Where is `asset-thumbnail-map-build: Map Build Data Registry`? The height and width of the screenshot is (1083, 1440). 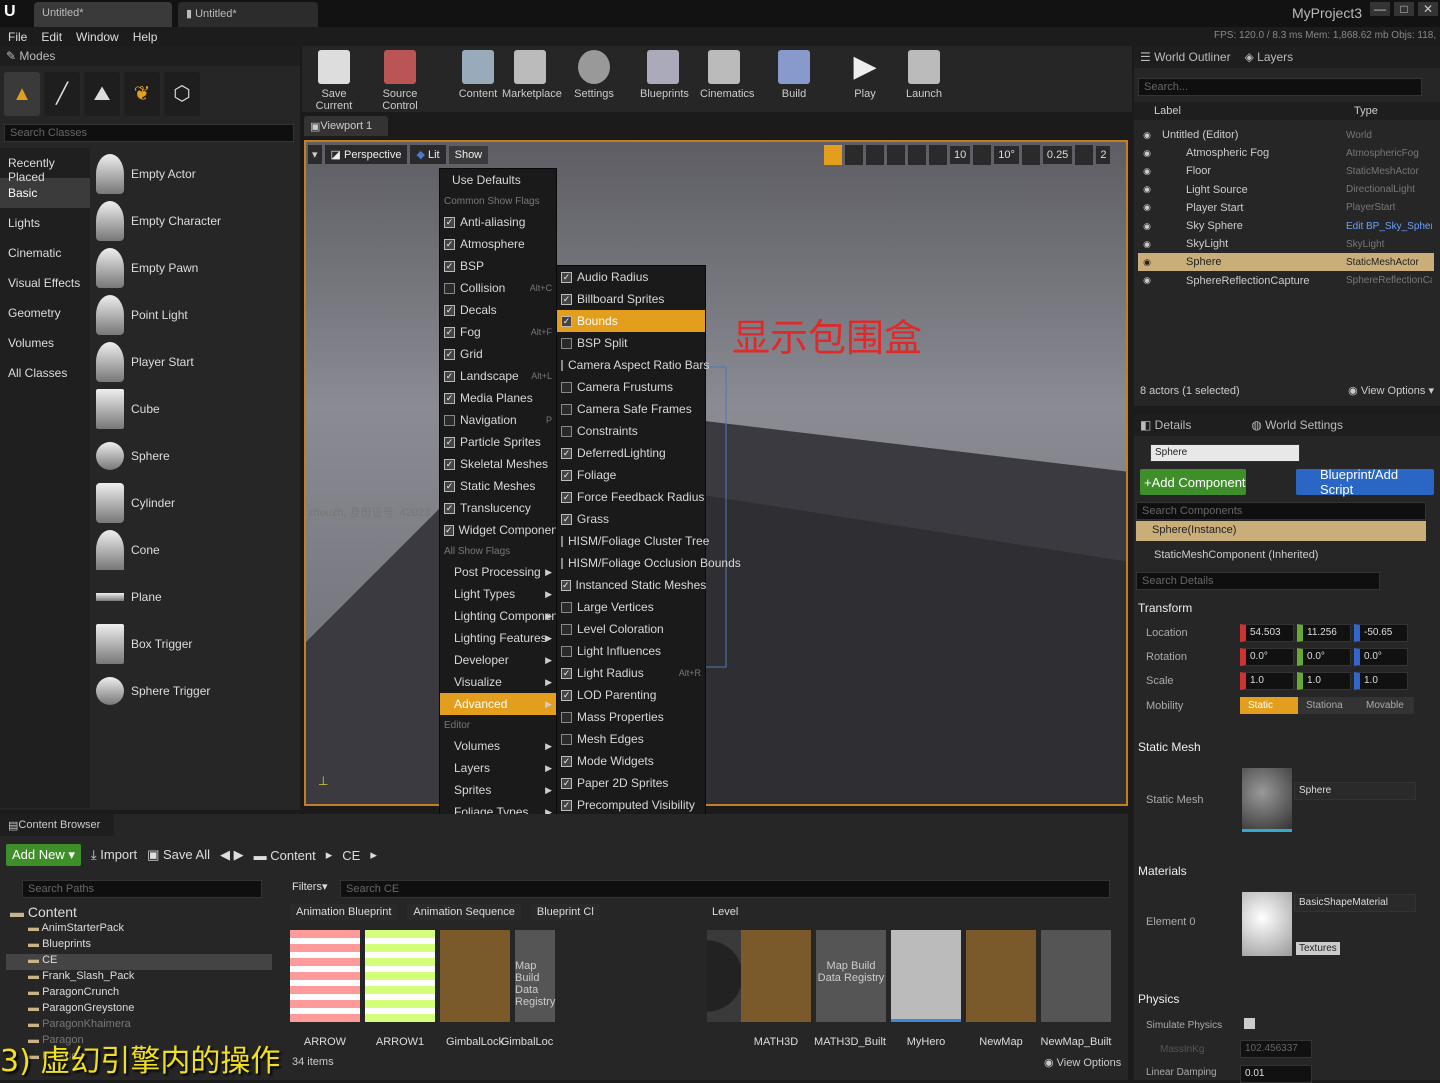
asset-thumbnail-map-build: Map Build Data Registry is located at coordinates (535, 976).